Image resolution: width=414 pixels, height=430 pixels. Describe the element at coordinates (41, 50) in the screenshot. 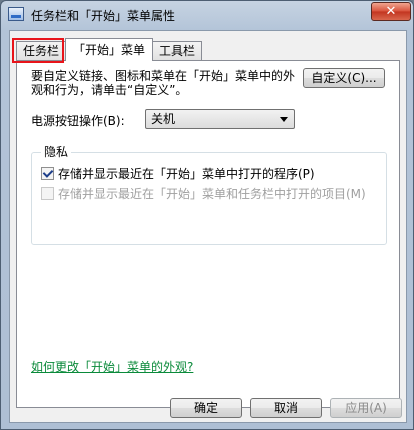

I see `tab-taskbar: 任务栏` at that location.